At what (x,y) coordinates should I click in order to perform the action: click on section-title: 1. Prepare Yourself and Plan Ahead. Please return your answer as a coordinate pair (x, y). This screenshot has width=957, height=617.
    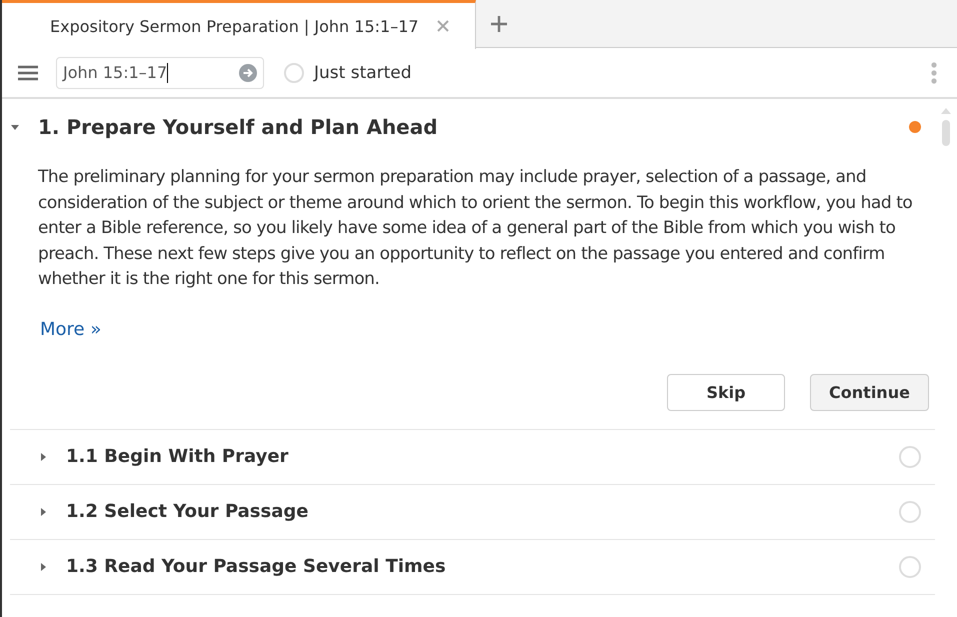
    Looking at the image, I should click on (238, 127).